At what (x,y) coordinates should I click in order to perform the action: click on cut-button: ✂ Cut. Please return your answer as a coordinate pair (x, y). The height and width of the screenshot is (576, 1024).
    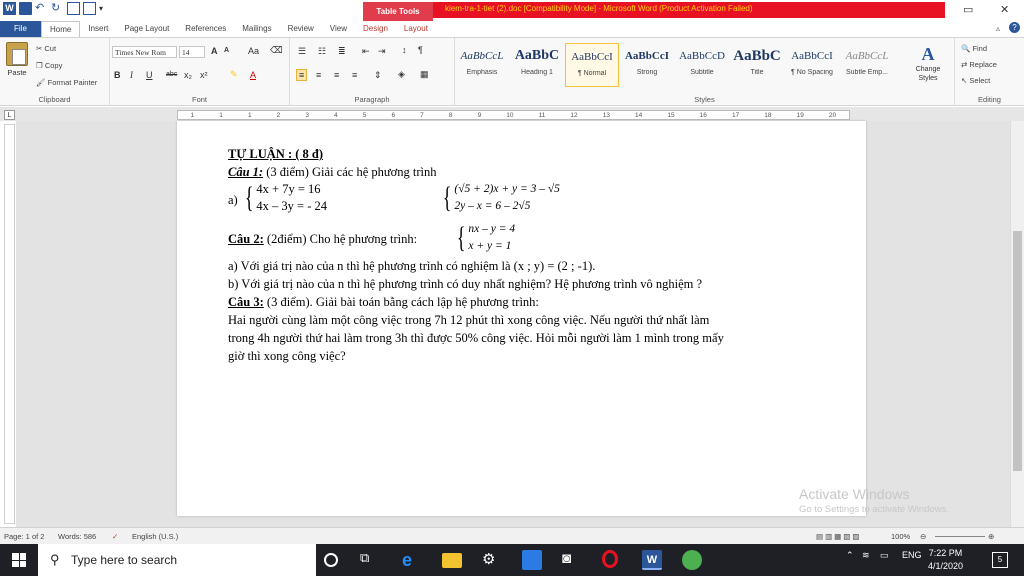
    Looking at the image, I should click on (46, 48).